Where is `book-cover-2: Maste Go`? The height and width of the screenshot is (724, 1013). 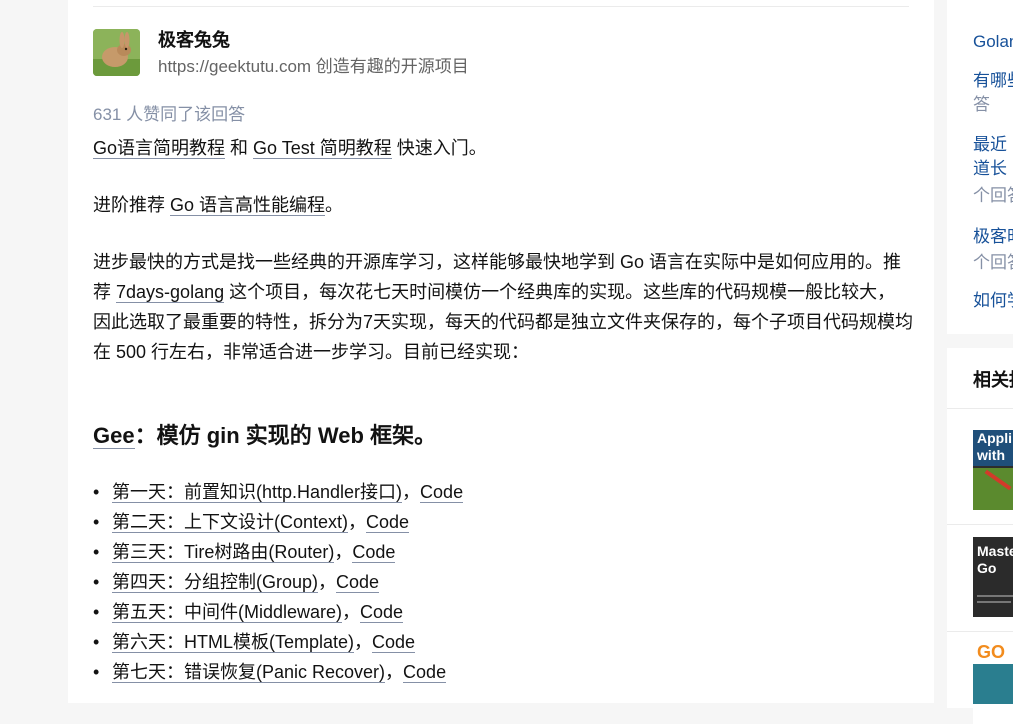
book-cover-2: Maste Go is located at coordinates (993, 577).